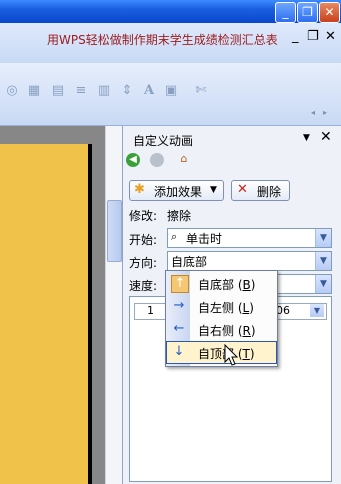  What do you see at coordinates (201, 91) in the screenshot?
I see `tools-icon: ✄` at bounding box center [201, 91].